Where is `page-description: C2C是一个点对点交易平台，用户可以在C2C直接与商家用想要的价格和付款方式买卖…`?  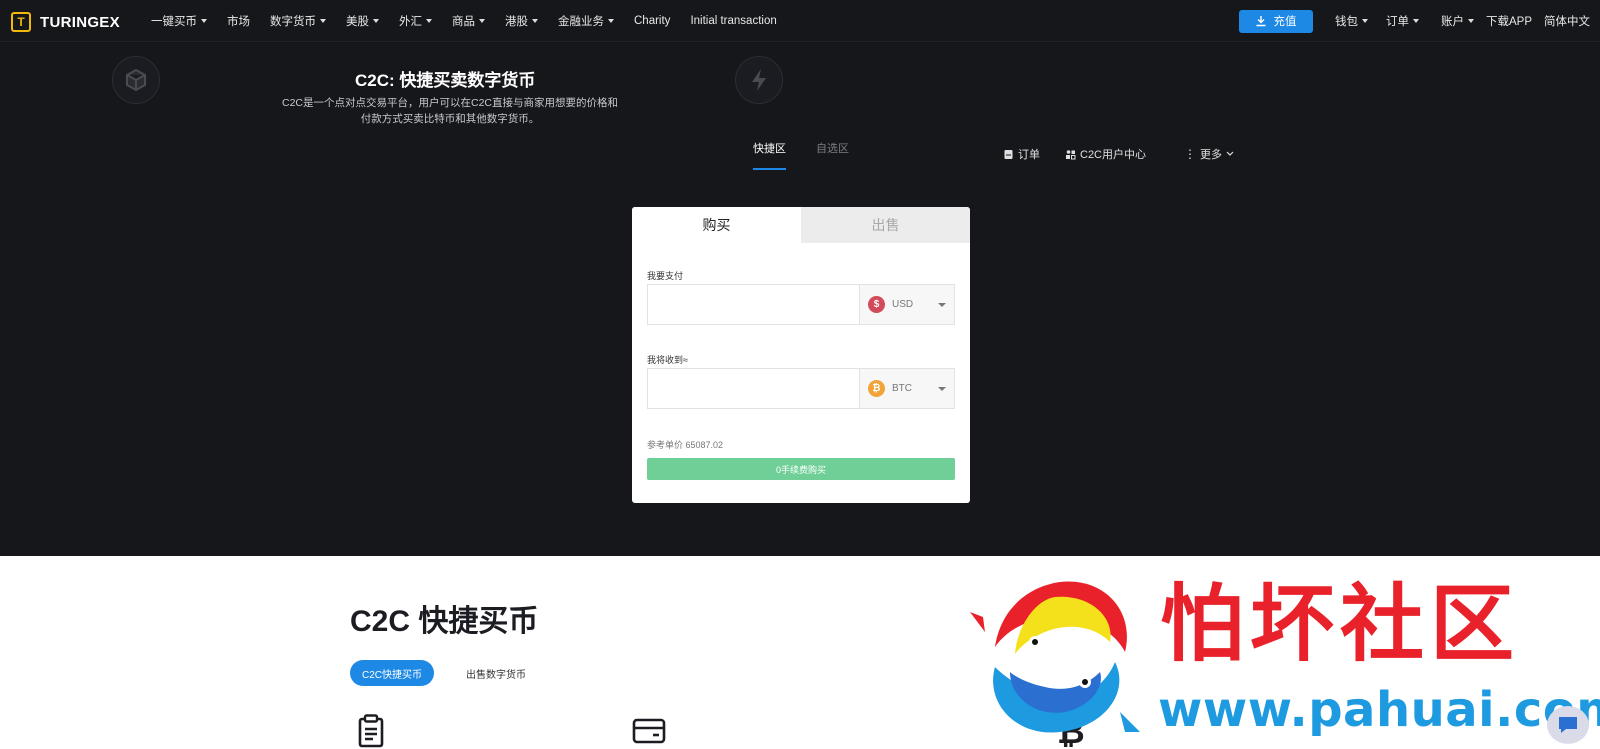 page-description: C2C是一个点对点交易平台，用户可以在C2C直接与商家用想要的价格和付款方式买卖… is located at coordinates (449, 111).